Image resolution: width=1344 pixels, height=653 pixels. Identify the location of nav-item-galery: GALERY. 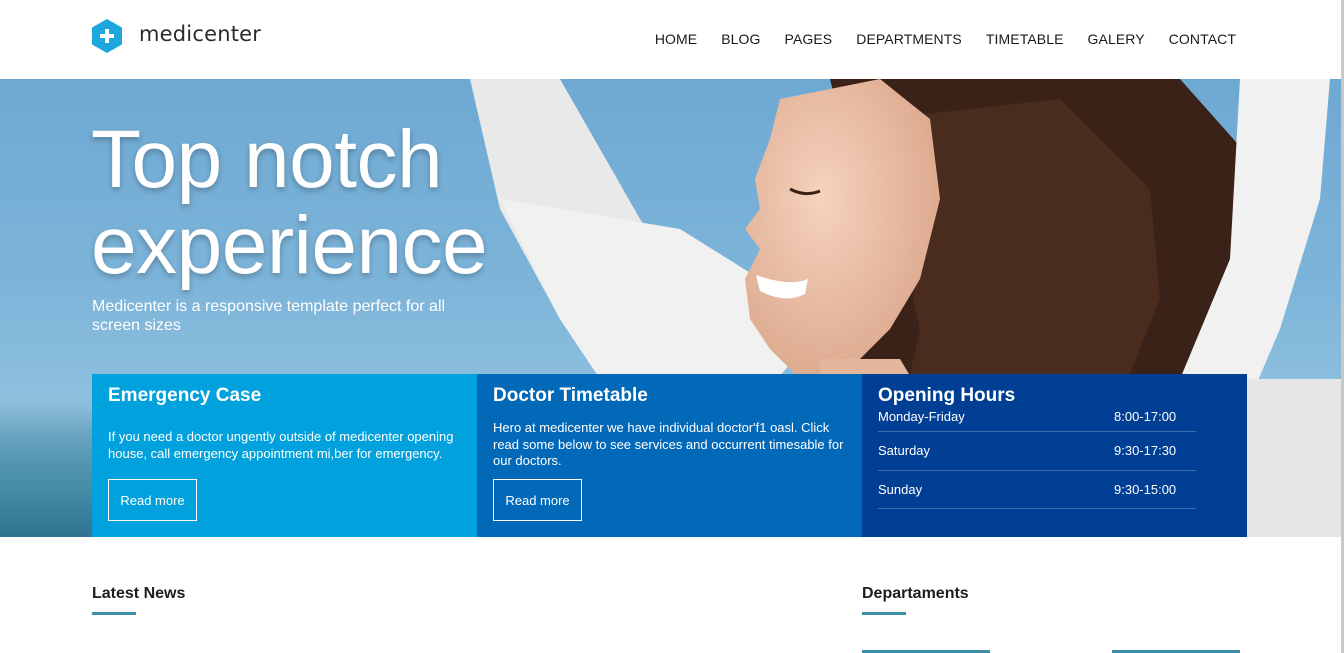
(1116, 39).